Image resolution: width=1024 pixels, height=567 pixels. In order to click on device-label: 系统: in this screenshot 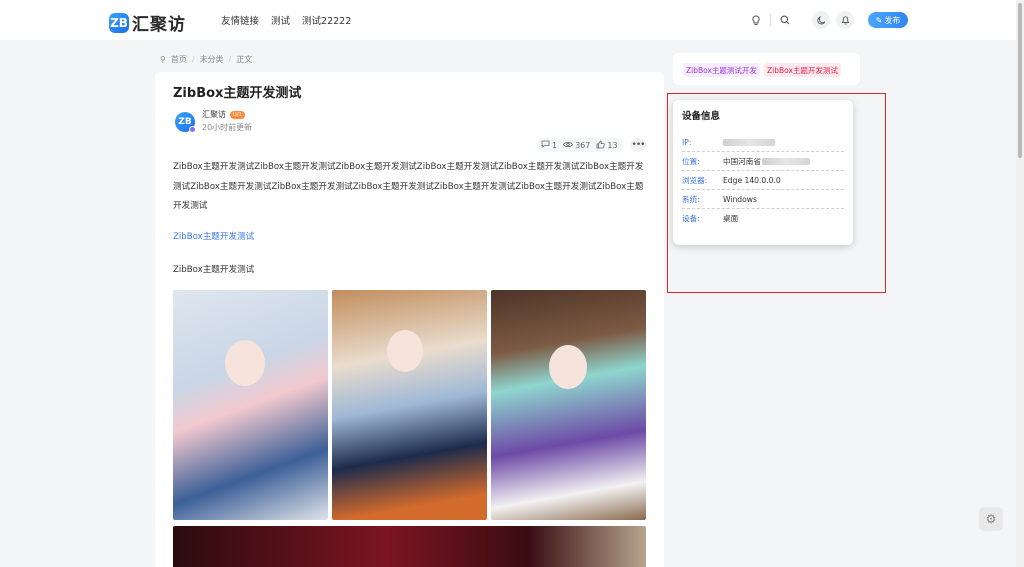, I will do `click(691, 199)`.